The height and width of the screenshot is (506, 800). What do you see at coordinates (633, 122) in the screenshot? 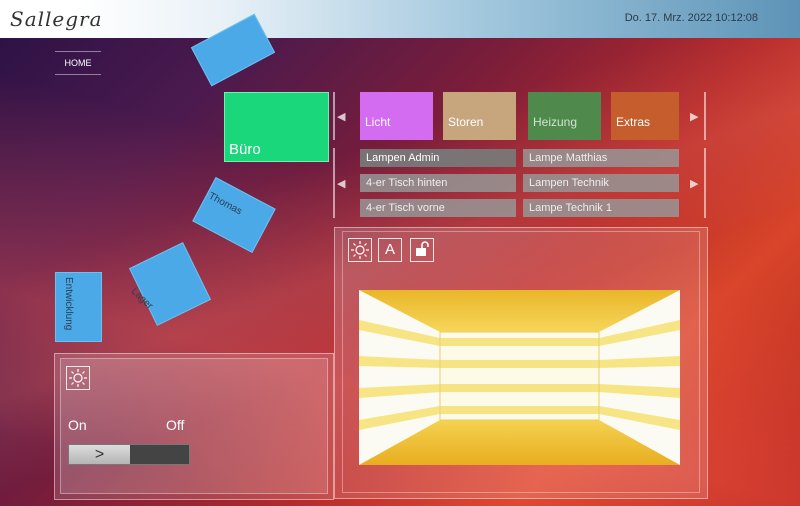
I see `category-label: Extras` at bounding box center [633, 122].